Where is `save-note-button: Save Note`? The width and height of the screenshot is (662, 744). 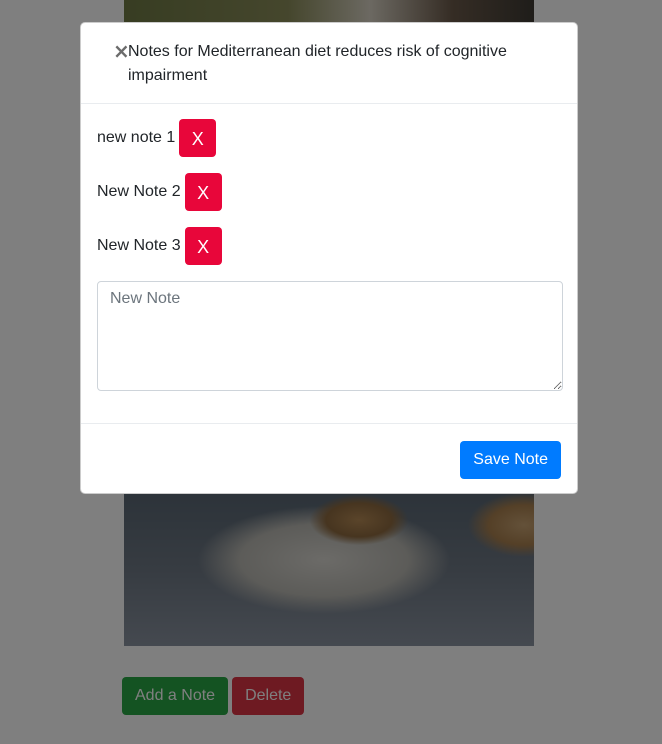
save-note-button: Save Note is located at coordinates (510, 460).